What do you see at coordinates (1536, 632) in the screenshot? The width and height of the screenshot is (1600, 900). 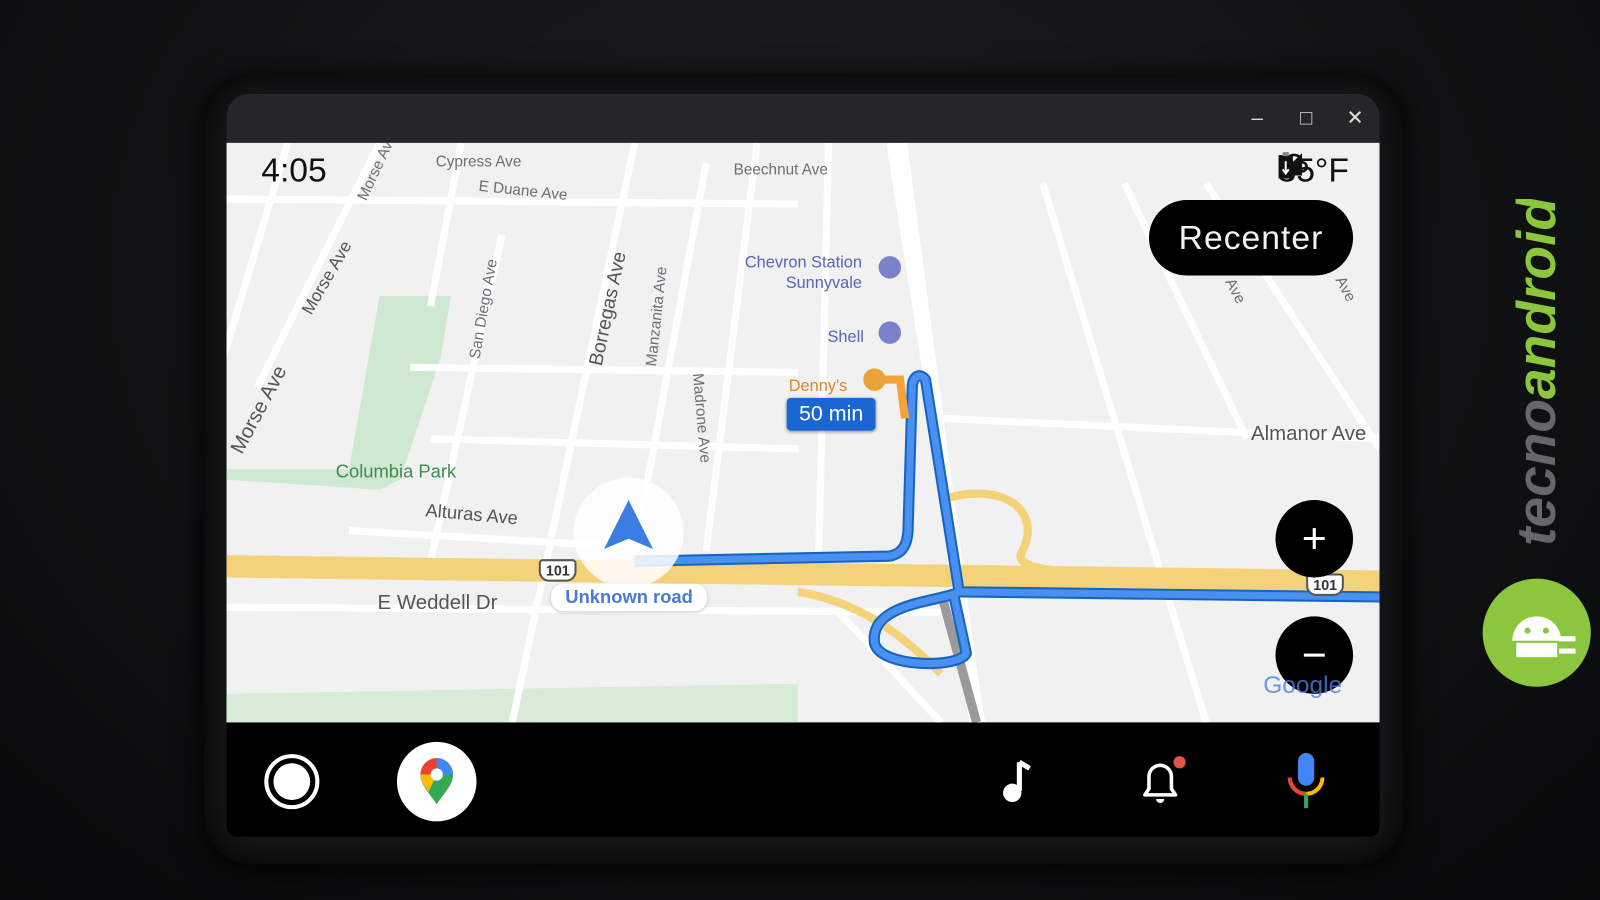 I see `android-plug-logo-icon` at bounding box center [1536, 632].